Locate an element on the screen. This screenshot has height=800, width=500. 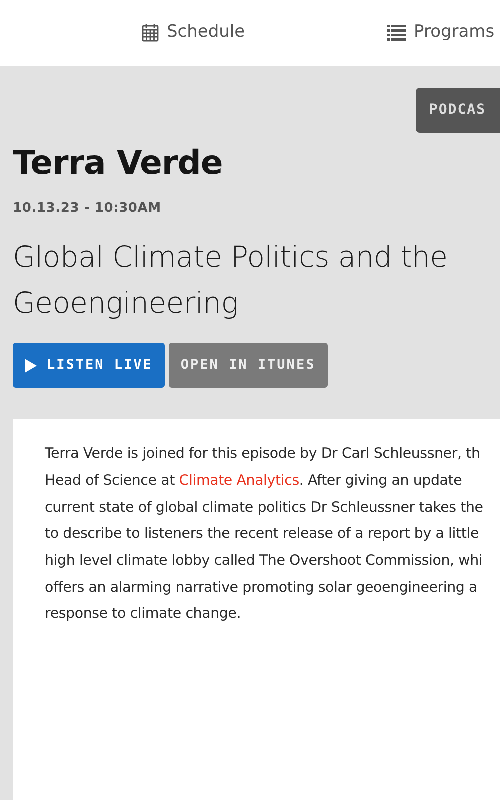
schedule-link: Schedule is located at coordinates (194, 33).